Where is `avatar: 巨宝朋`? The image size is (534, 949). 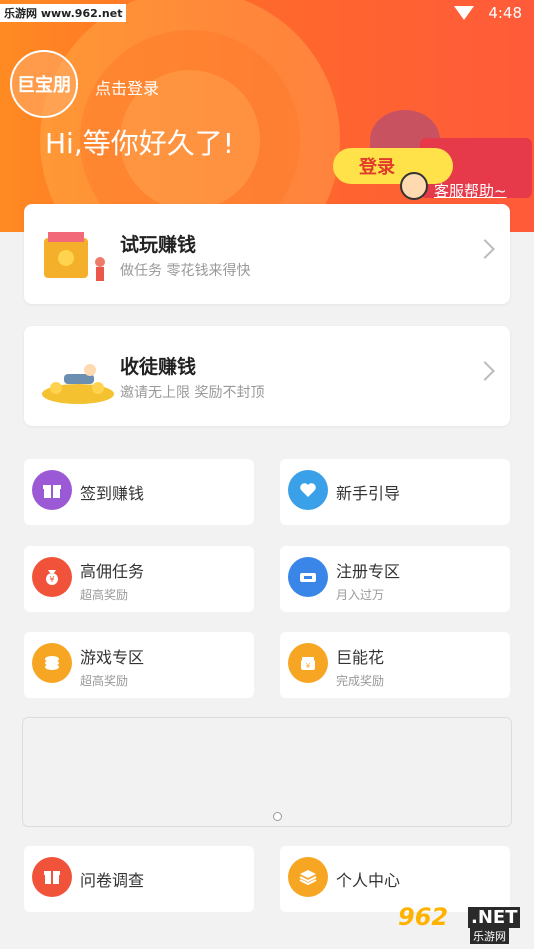
avatar: 巨宝朋 is located at coordinates (44, 84).